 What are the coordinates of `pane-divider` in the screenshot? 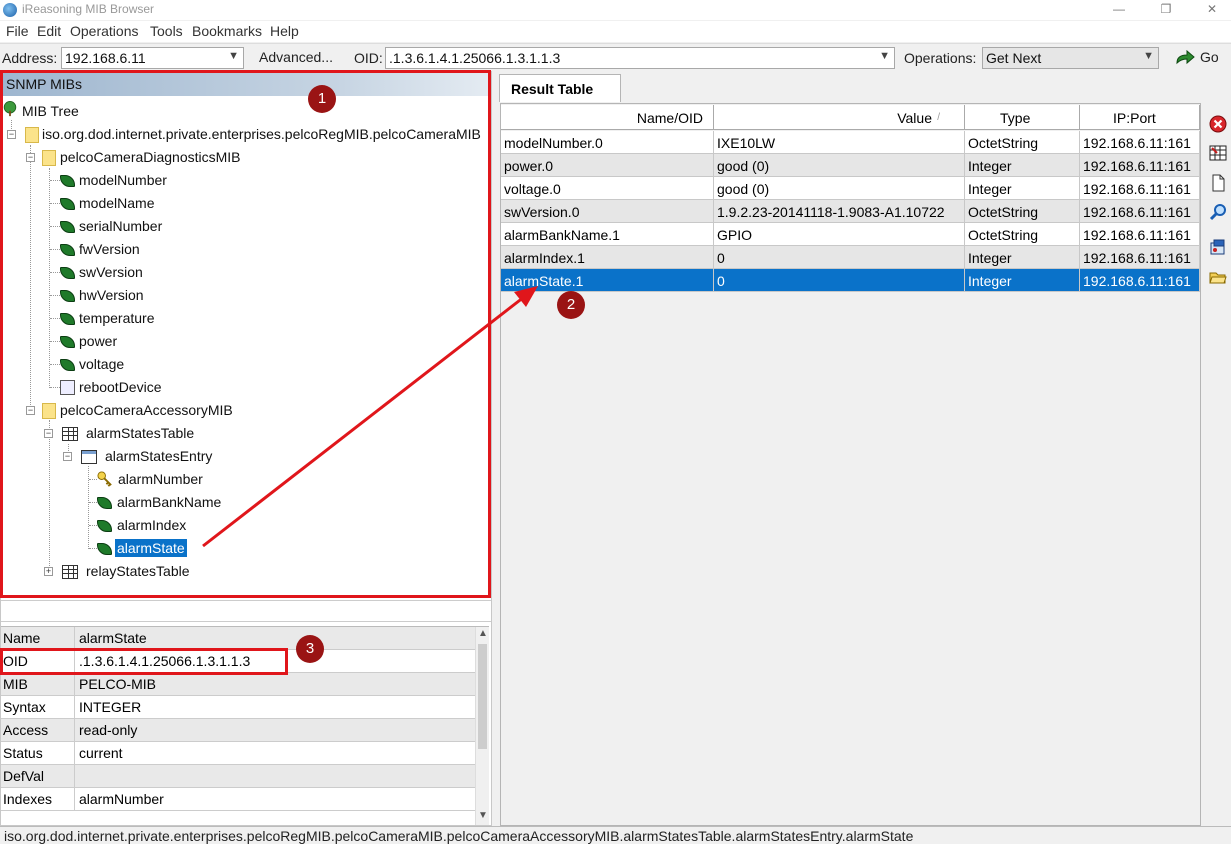 It's located at (246, 611).